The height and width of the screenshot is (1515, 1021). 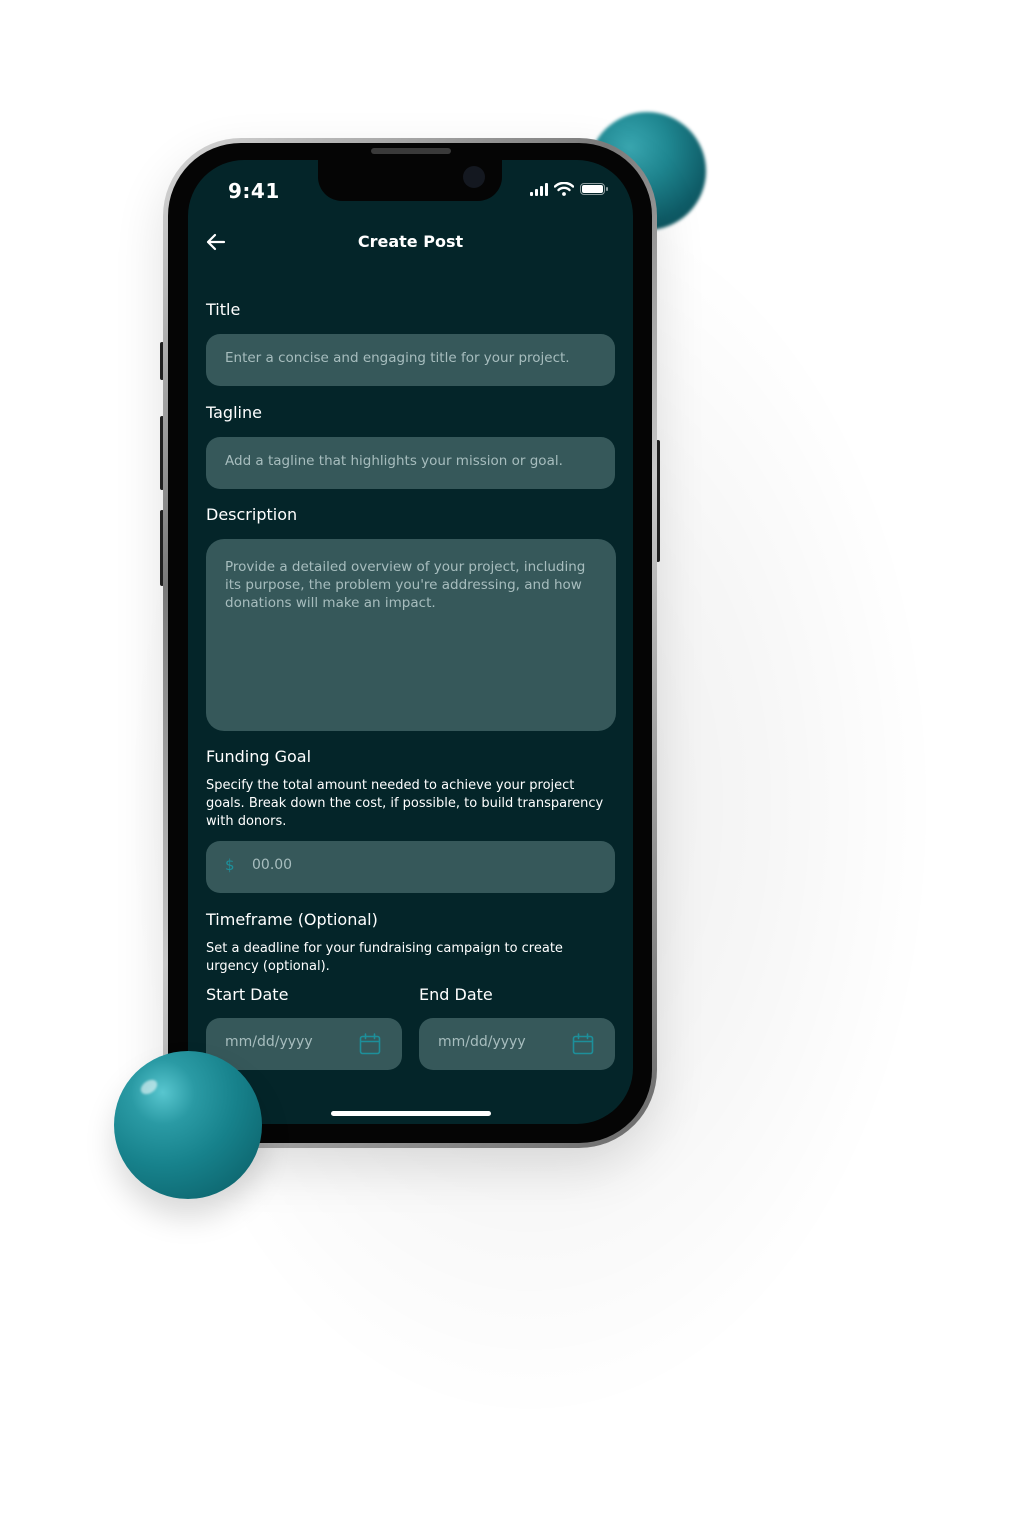 I want to click on status-icons, so click(x=569, y=189).